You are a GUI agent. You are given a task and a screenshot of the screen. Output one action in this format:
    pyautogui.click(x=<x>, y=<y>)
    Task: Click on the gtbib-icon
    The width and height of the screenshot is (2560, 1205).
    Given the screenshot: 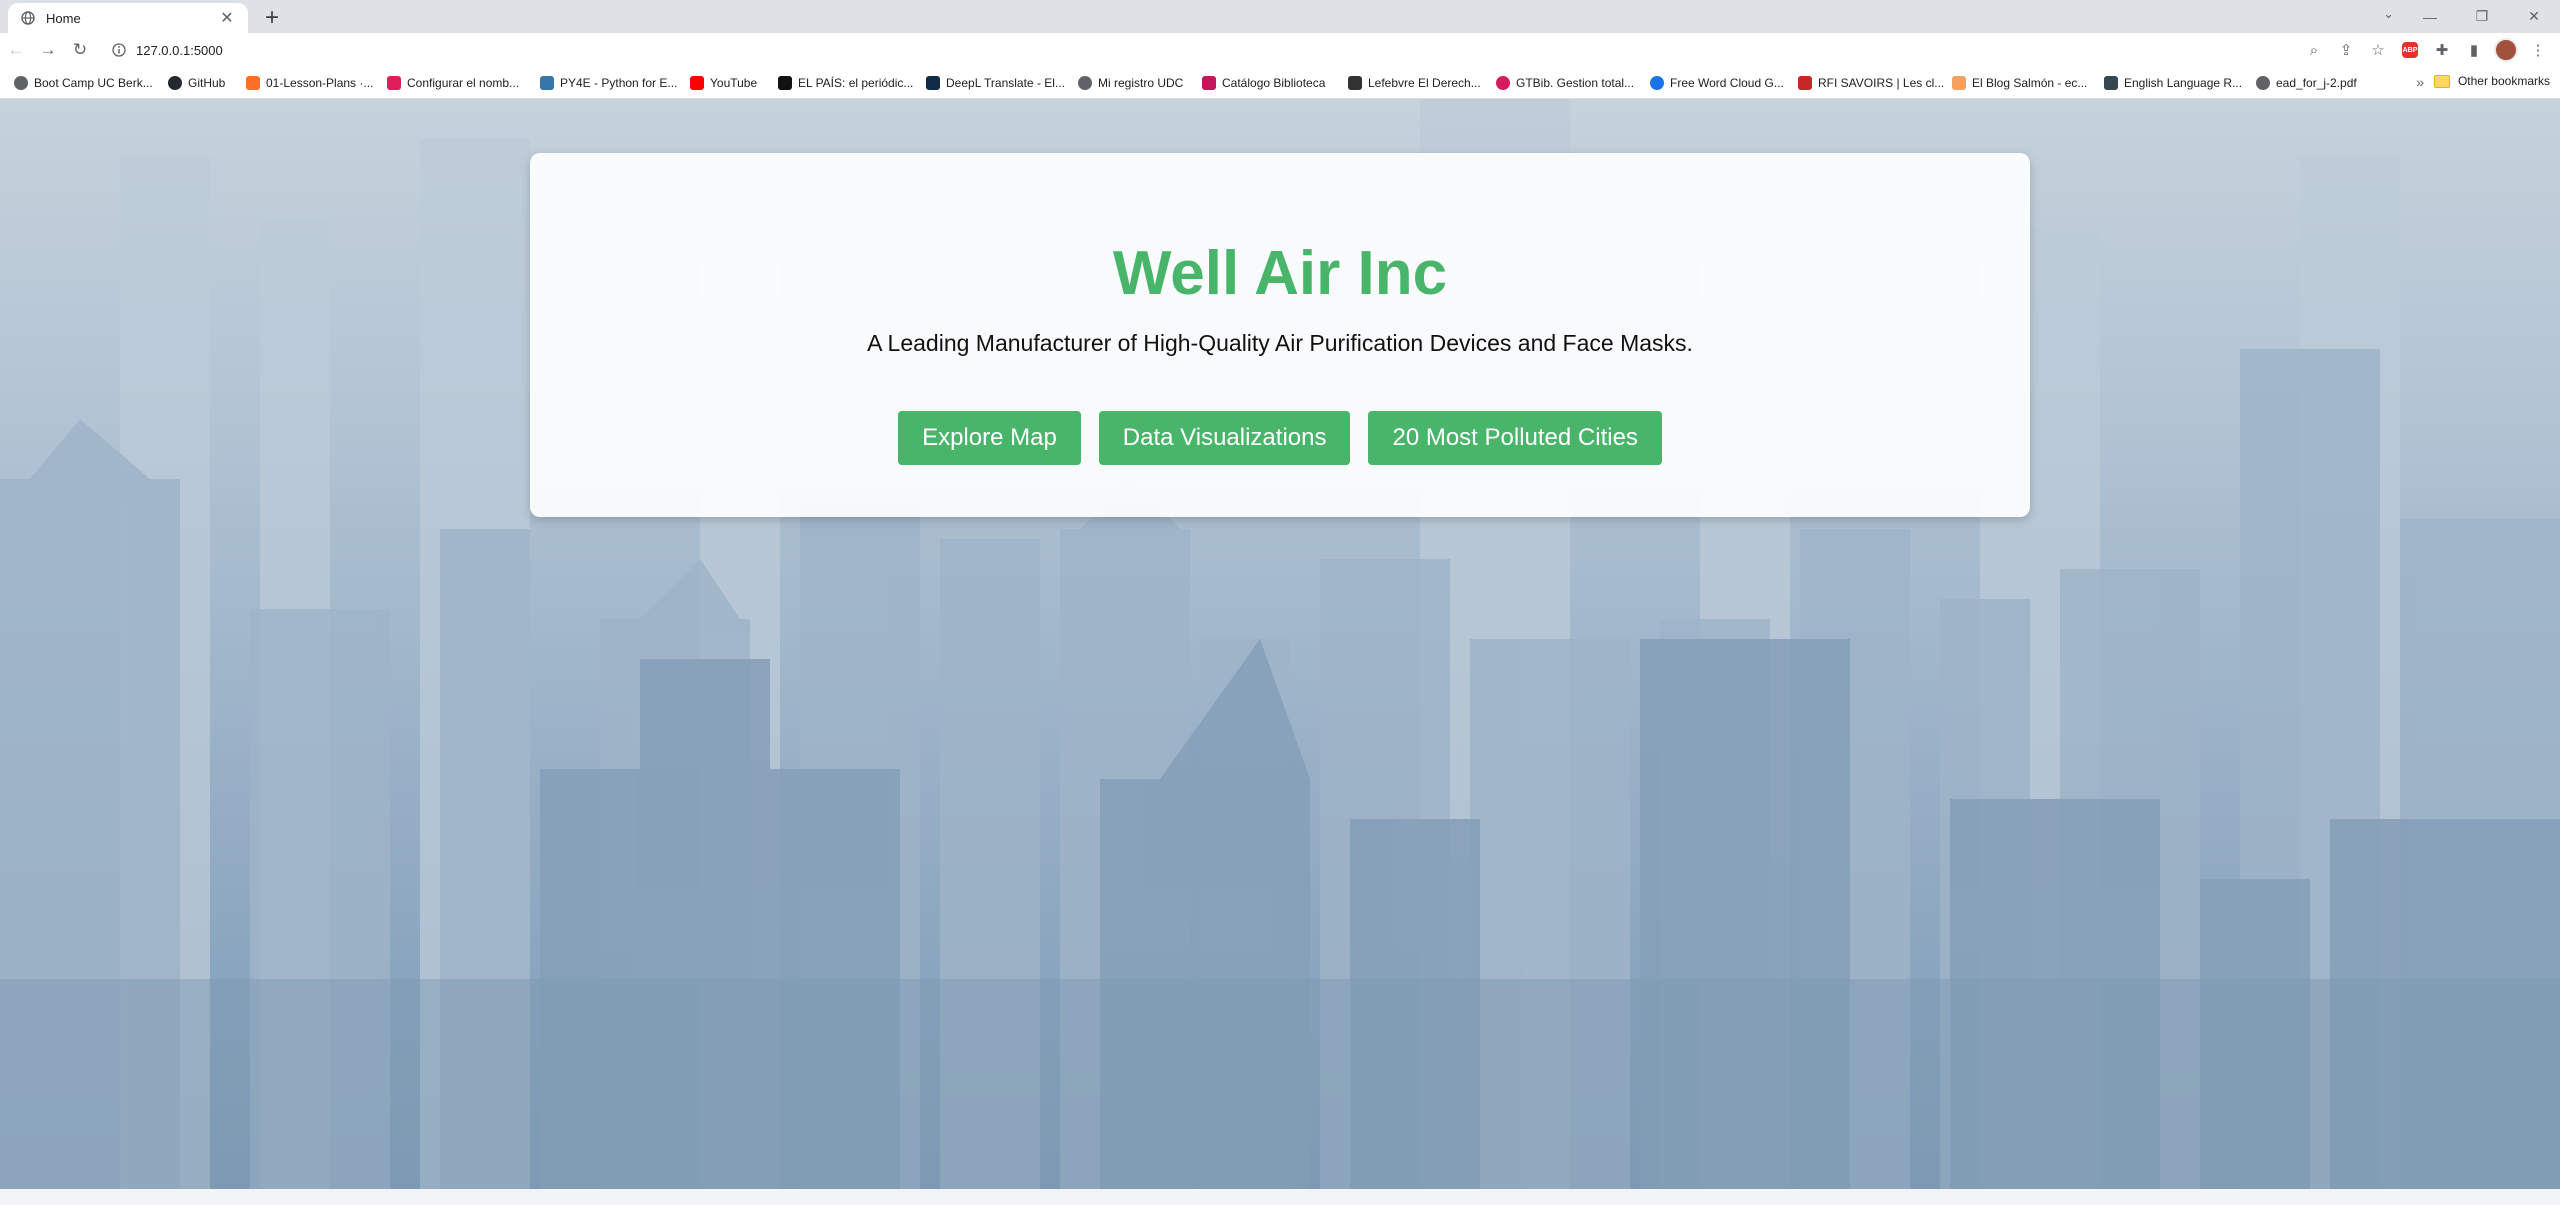 What is the action you would take?
    pyautogui.click(x=1503, y=83)
    